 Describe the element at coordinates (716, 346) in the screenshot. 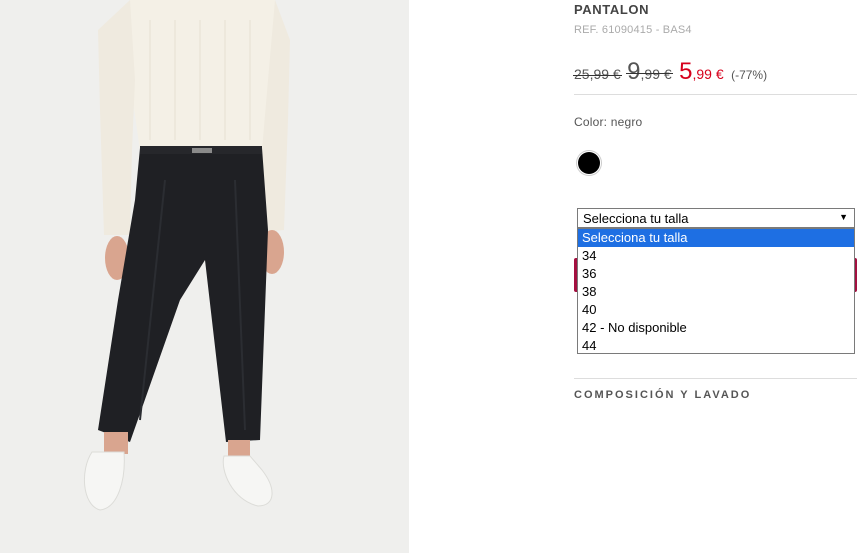

I see `size-option: 44` at that location.